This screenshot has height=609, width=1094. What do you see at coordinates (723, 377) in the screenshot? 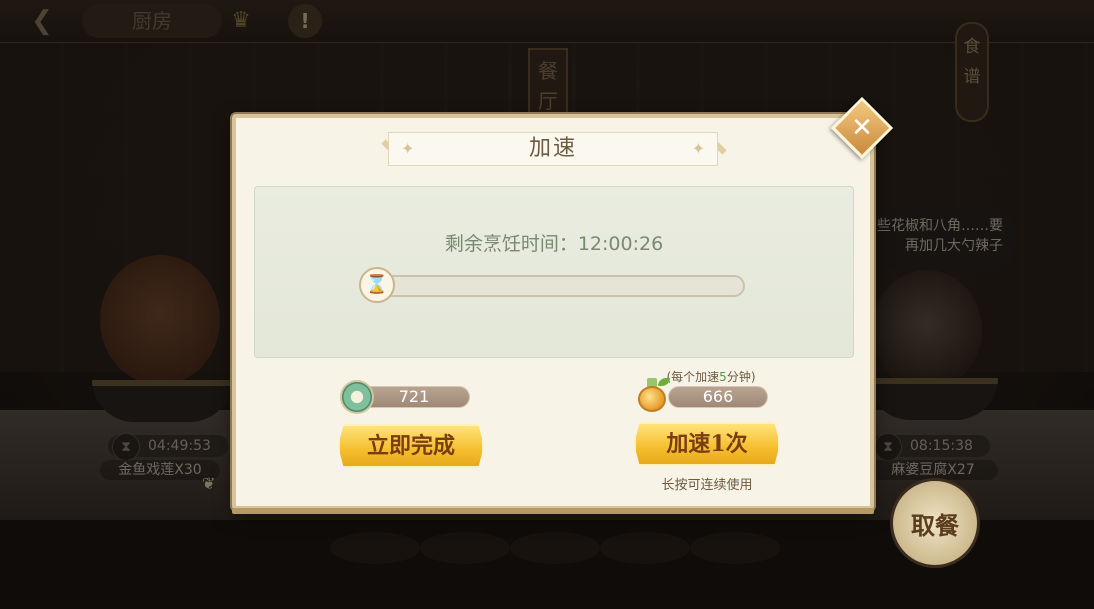
I see `speedup-note-minutes: 5` at bounding box center [723, 377].